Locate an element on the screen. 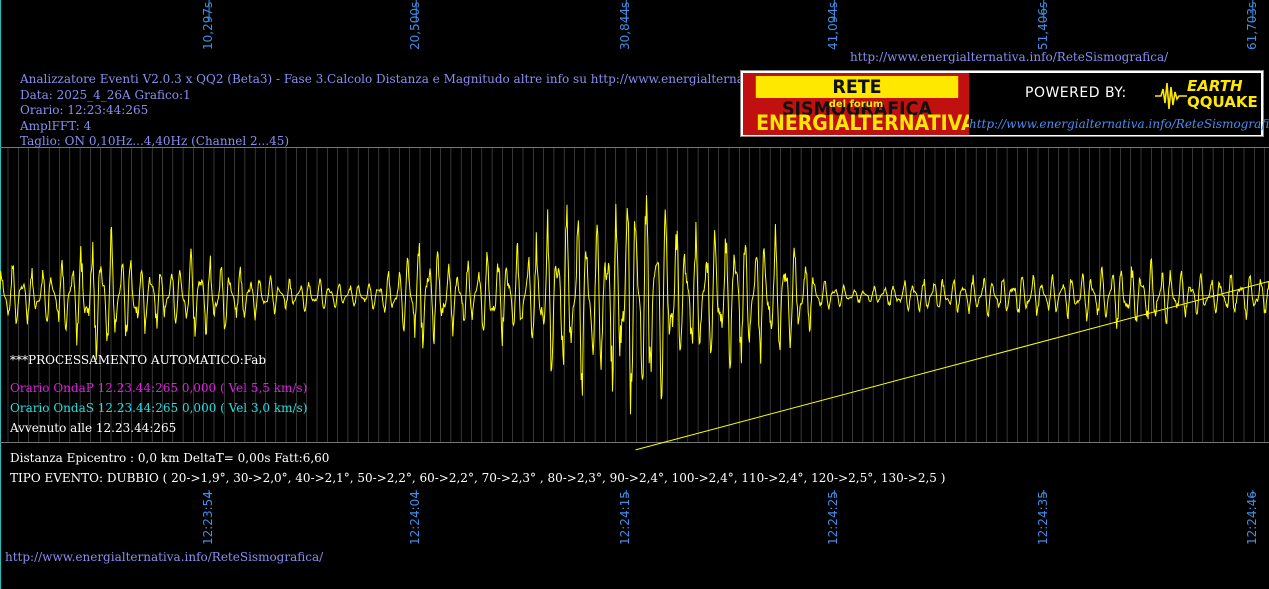 This screenshot has width=1269, height=589. bottom-tick-label: 12:24:46 is located at coordinates (1251, 518).